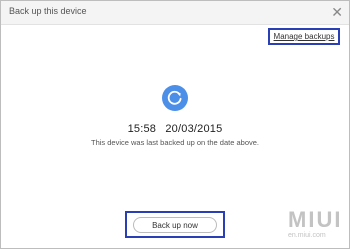 The height and width of the screenshot is (249, 350). What do you see at coordinates (304, 36) in the screenshot?
I see `manage-backups-link: Manage backups` at bounding box center [304, 36].